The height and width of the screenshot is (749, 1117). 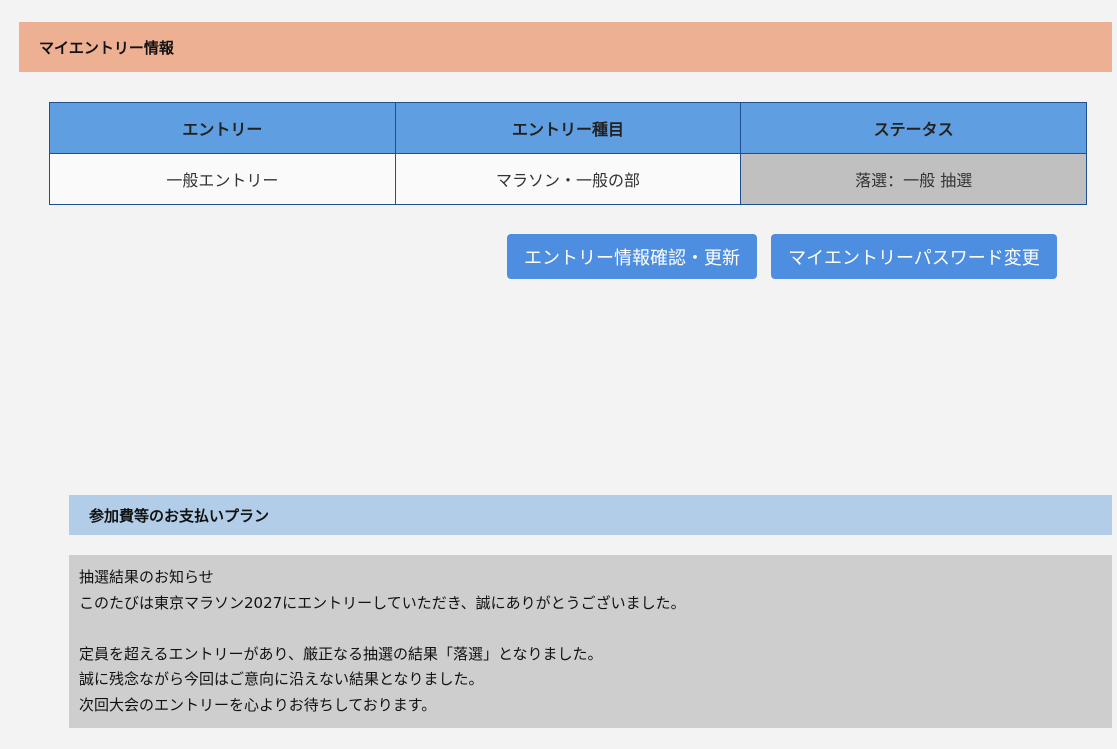 I want to click on payment-plan-section-title: 参加費等のお支払いプラン, so click(x=590, y=515).